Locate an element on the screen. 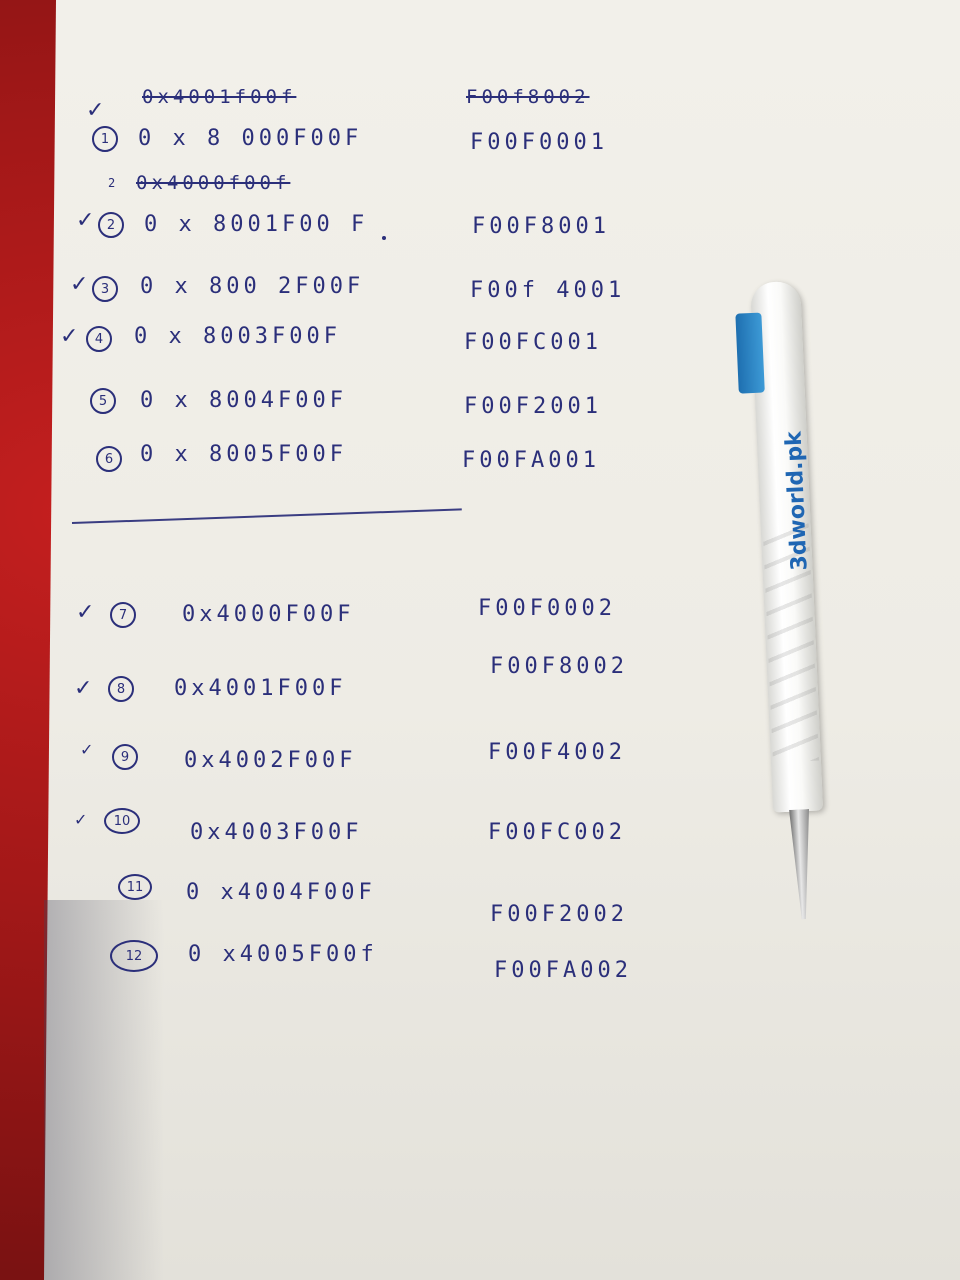 The height and width of the screenshot is (1280, 960). ink-dot is located at coordinates (384, 238).